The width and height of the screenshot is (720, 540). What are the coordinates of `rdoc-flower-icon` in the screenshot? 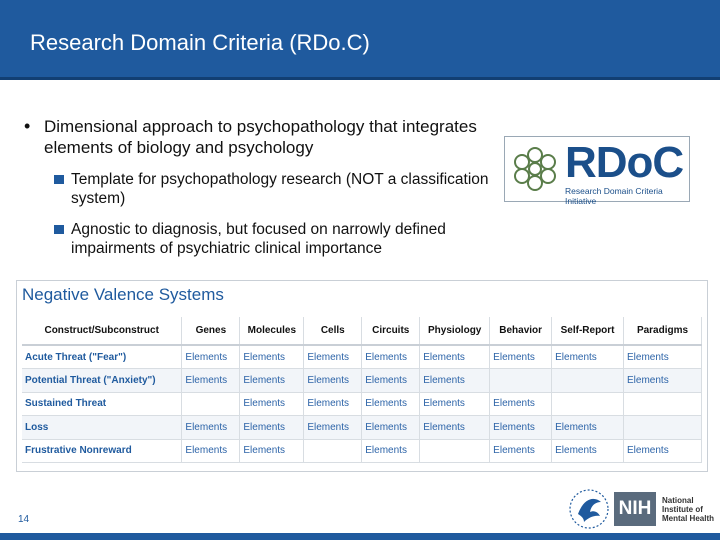 It's located at (535, 169).